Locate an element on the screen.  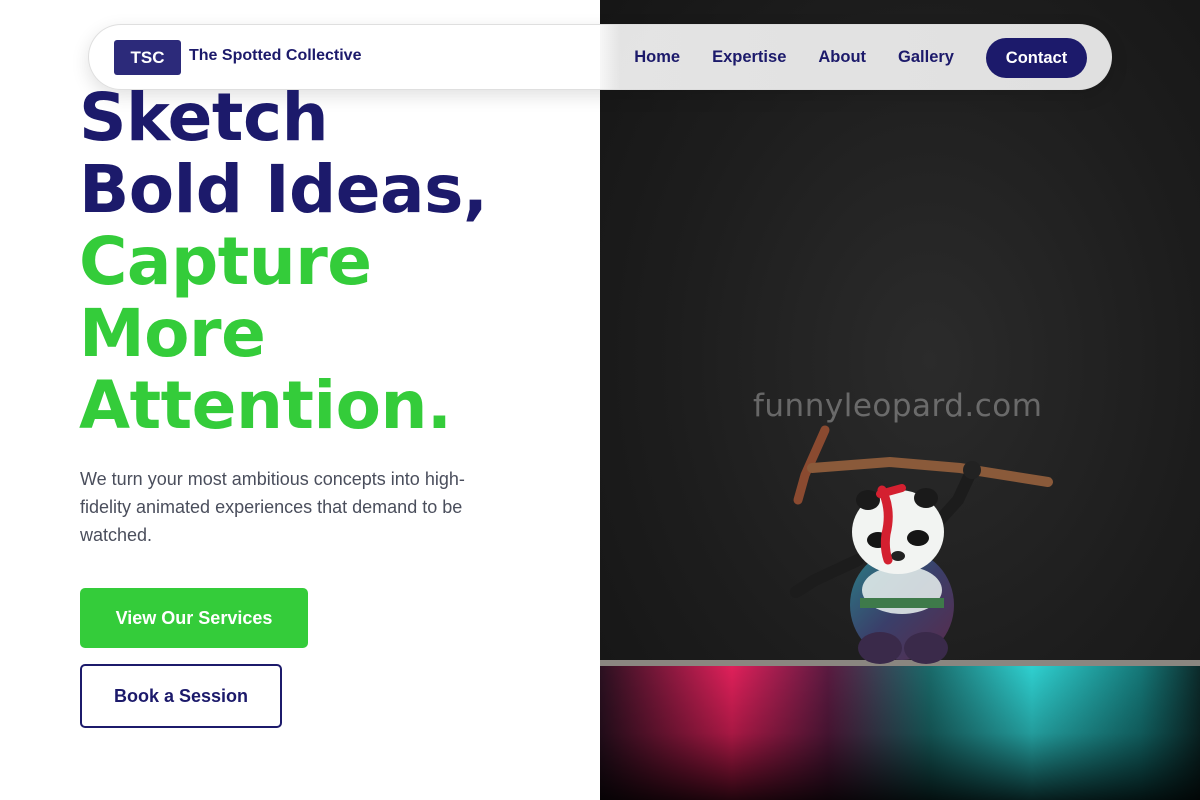
headline-line: Capture is located at coordinates (225, 261).